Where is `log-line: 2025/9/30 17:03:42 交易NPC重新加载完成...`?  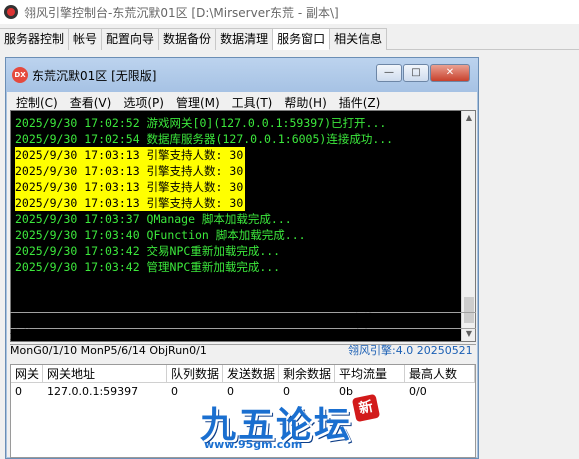 log-line: 2025/9/30 17:03:42 交易NPC重新加载完成... is located at coordinates (148, 251).